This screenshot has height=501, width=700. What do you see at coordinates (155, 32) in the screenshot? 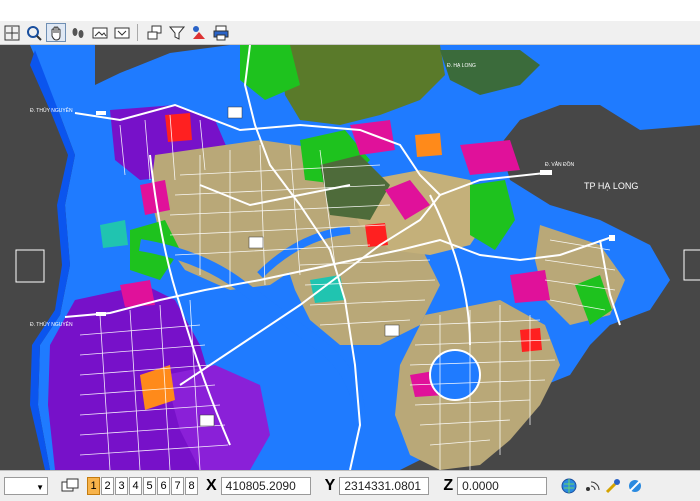
I see `layer-icon` at bounding box center [155, 32].